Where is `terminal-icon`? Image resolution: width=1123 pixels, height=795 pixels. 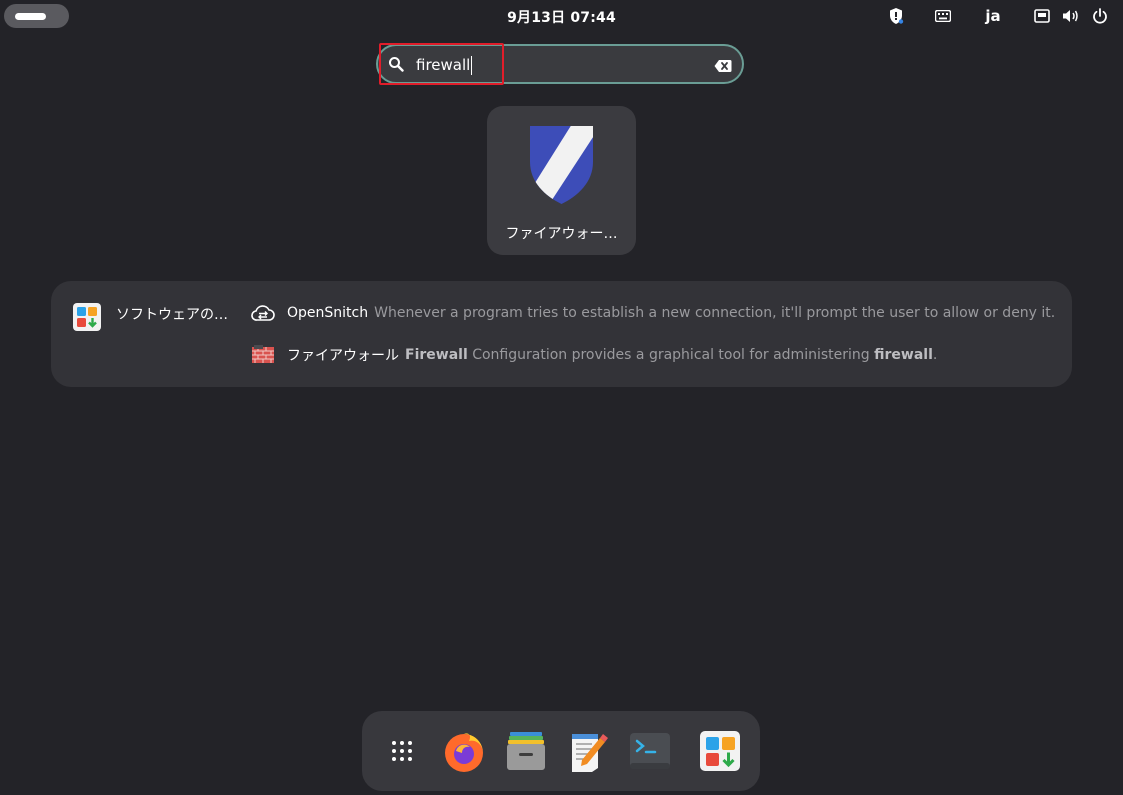
terminal-icon is located at coordinates (650, 751).